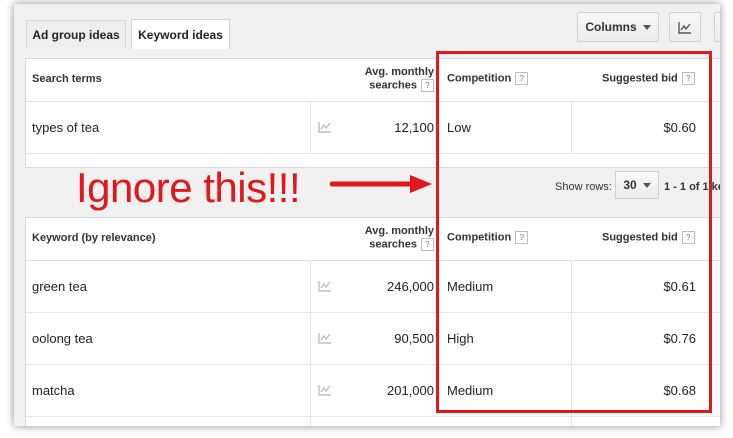 Image resolution: width=733 pixels, height=438 pixels. I want to click on column-header-keyword: Keyword (by relevance), so click(94, 238).